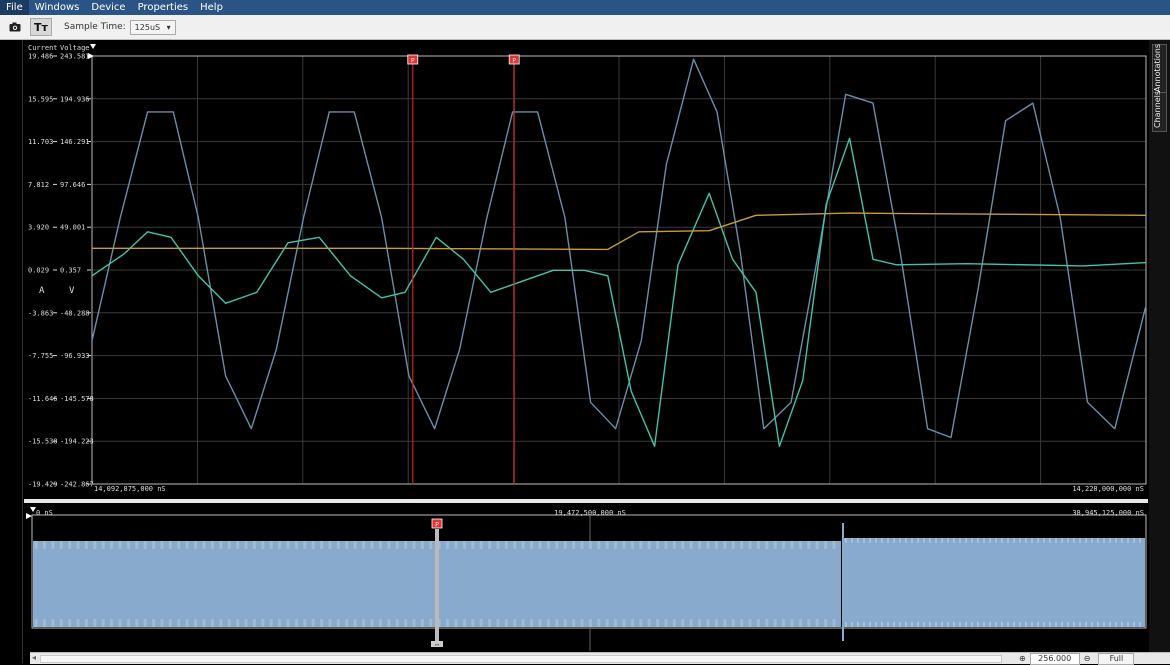  What do you see at coordinates (437, 646) in the screenshot?
I see `resize-handle-icon: ↔` at bounding box center [437, 646].